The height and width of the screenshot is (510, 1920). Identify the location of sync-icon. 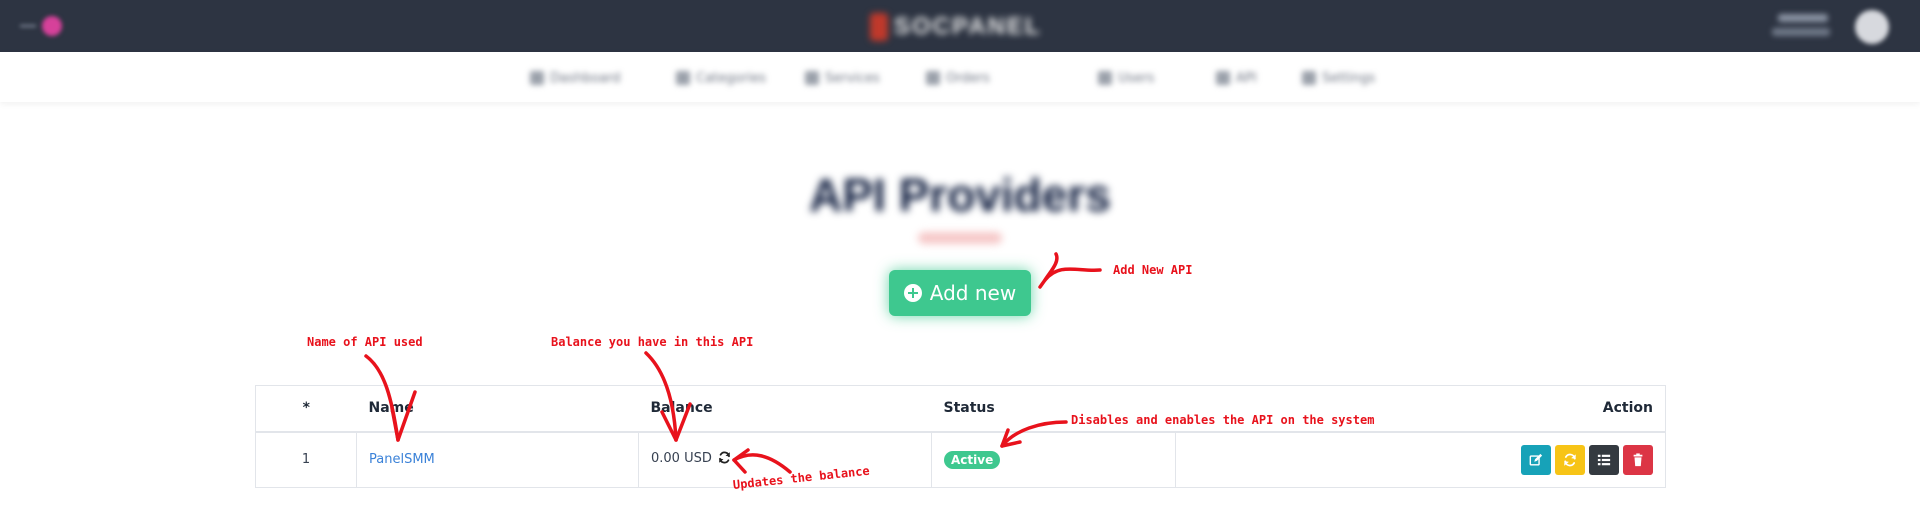
(1570, 460).